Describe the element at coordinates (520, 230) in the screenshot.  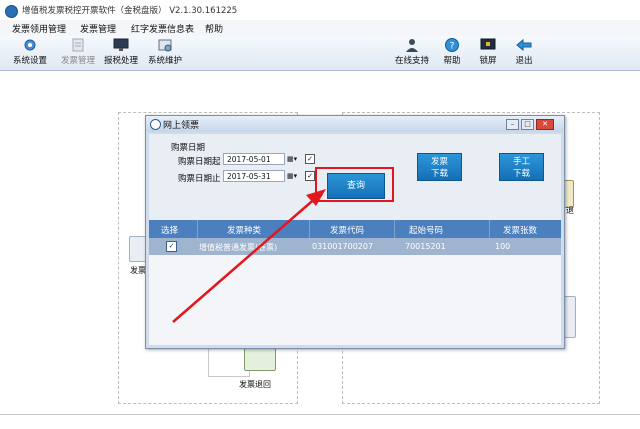
I see `col-invoice-count: 发票张数` at that location.